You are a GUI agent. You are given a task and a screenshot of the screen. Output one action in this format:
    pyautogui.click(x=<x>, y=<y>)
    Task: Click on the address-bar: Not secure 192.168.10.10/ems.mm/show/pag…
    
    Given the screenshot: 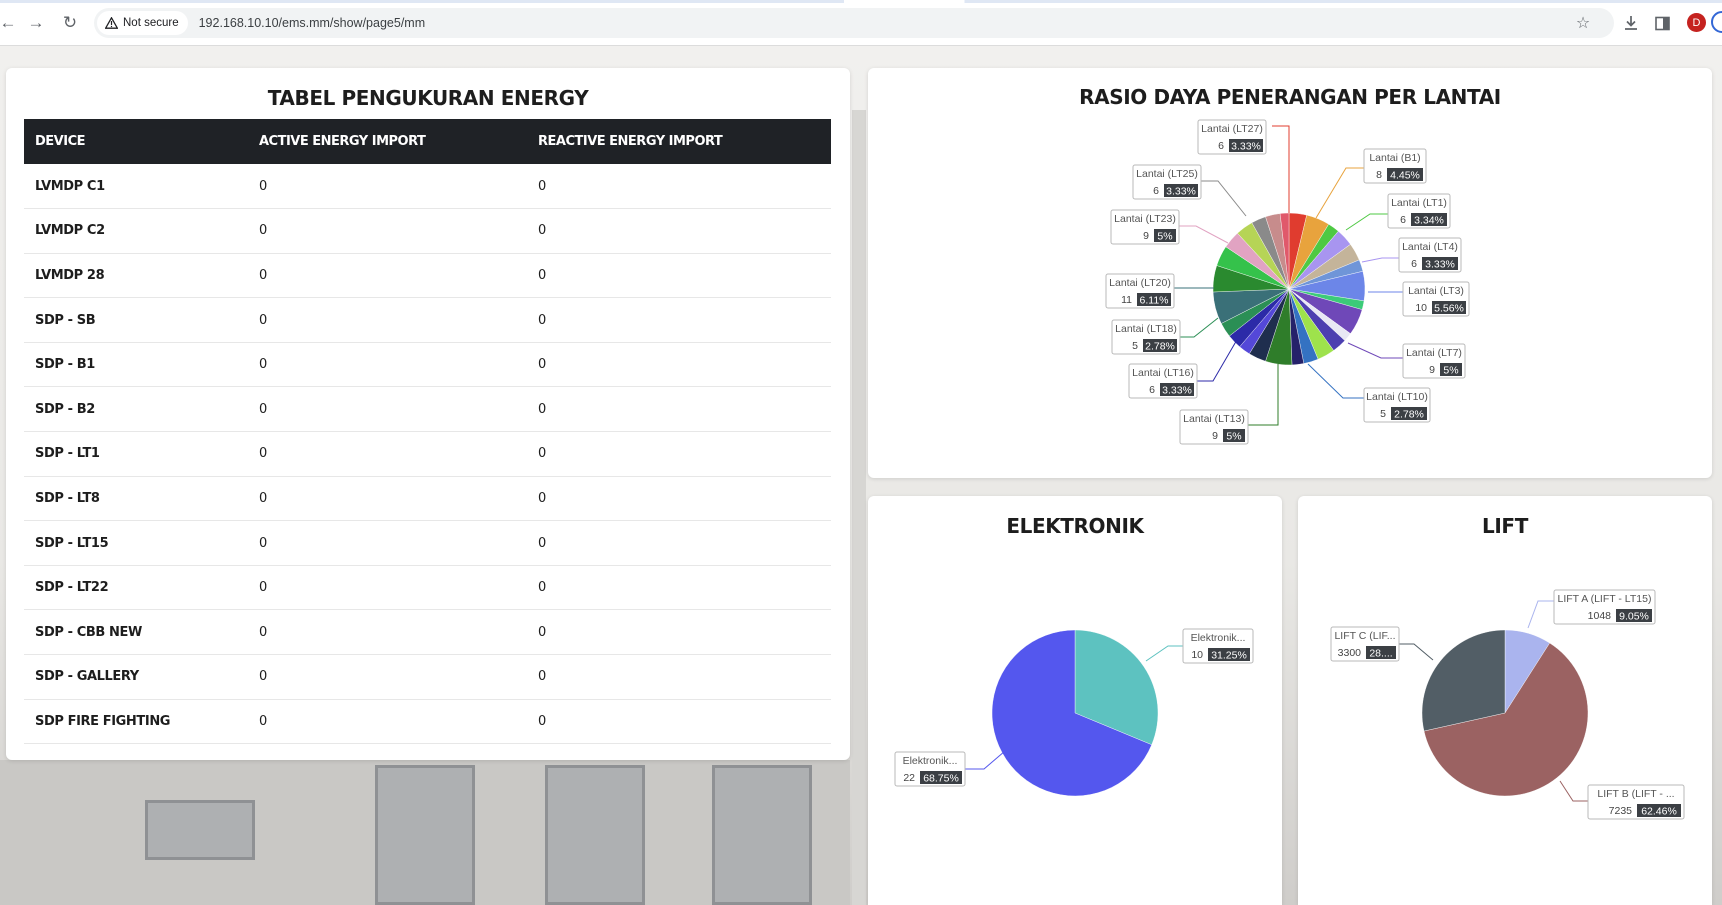 What is the action you would take?
    pyautogui.click(x=854, y=23)
    